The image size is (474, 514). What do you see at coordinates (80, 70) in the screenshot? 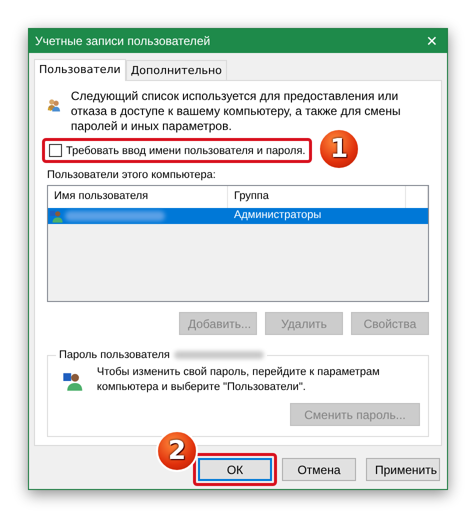
I see `tab: Пользователи` at bounding box center [80, 70].